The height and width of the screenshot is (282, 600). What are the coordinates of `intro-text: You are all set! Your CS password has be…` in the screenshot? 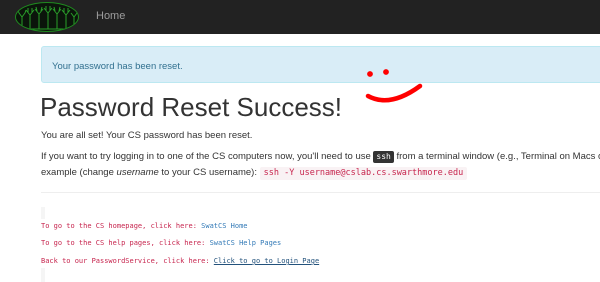 It's located at (147, 135).